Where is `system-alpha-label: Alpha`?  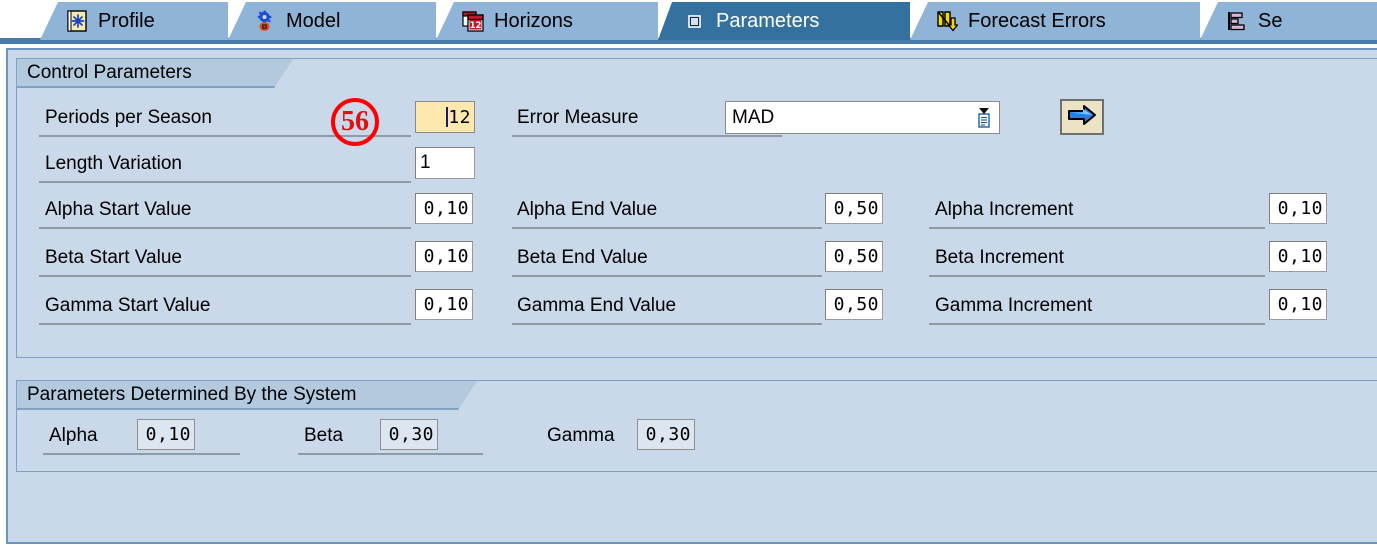
system-alpha-label: Alpha is located at coordinates (73, 435).